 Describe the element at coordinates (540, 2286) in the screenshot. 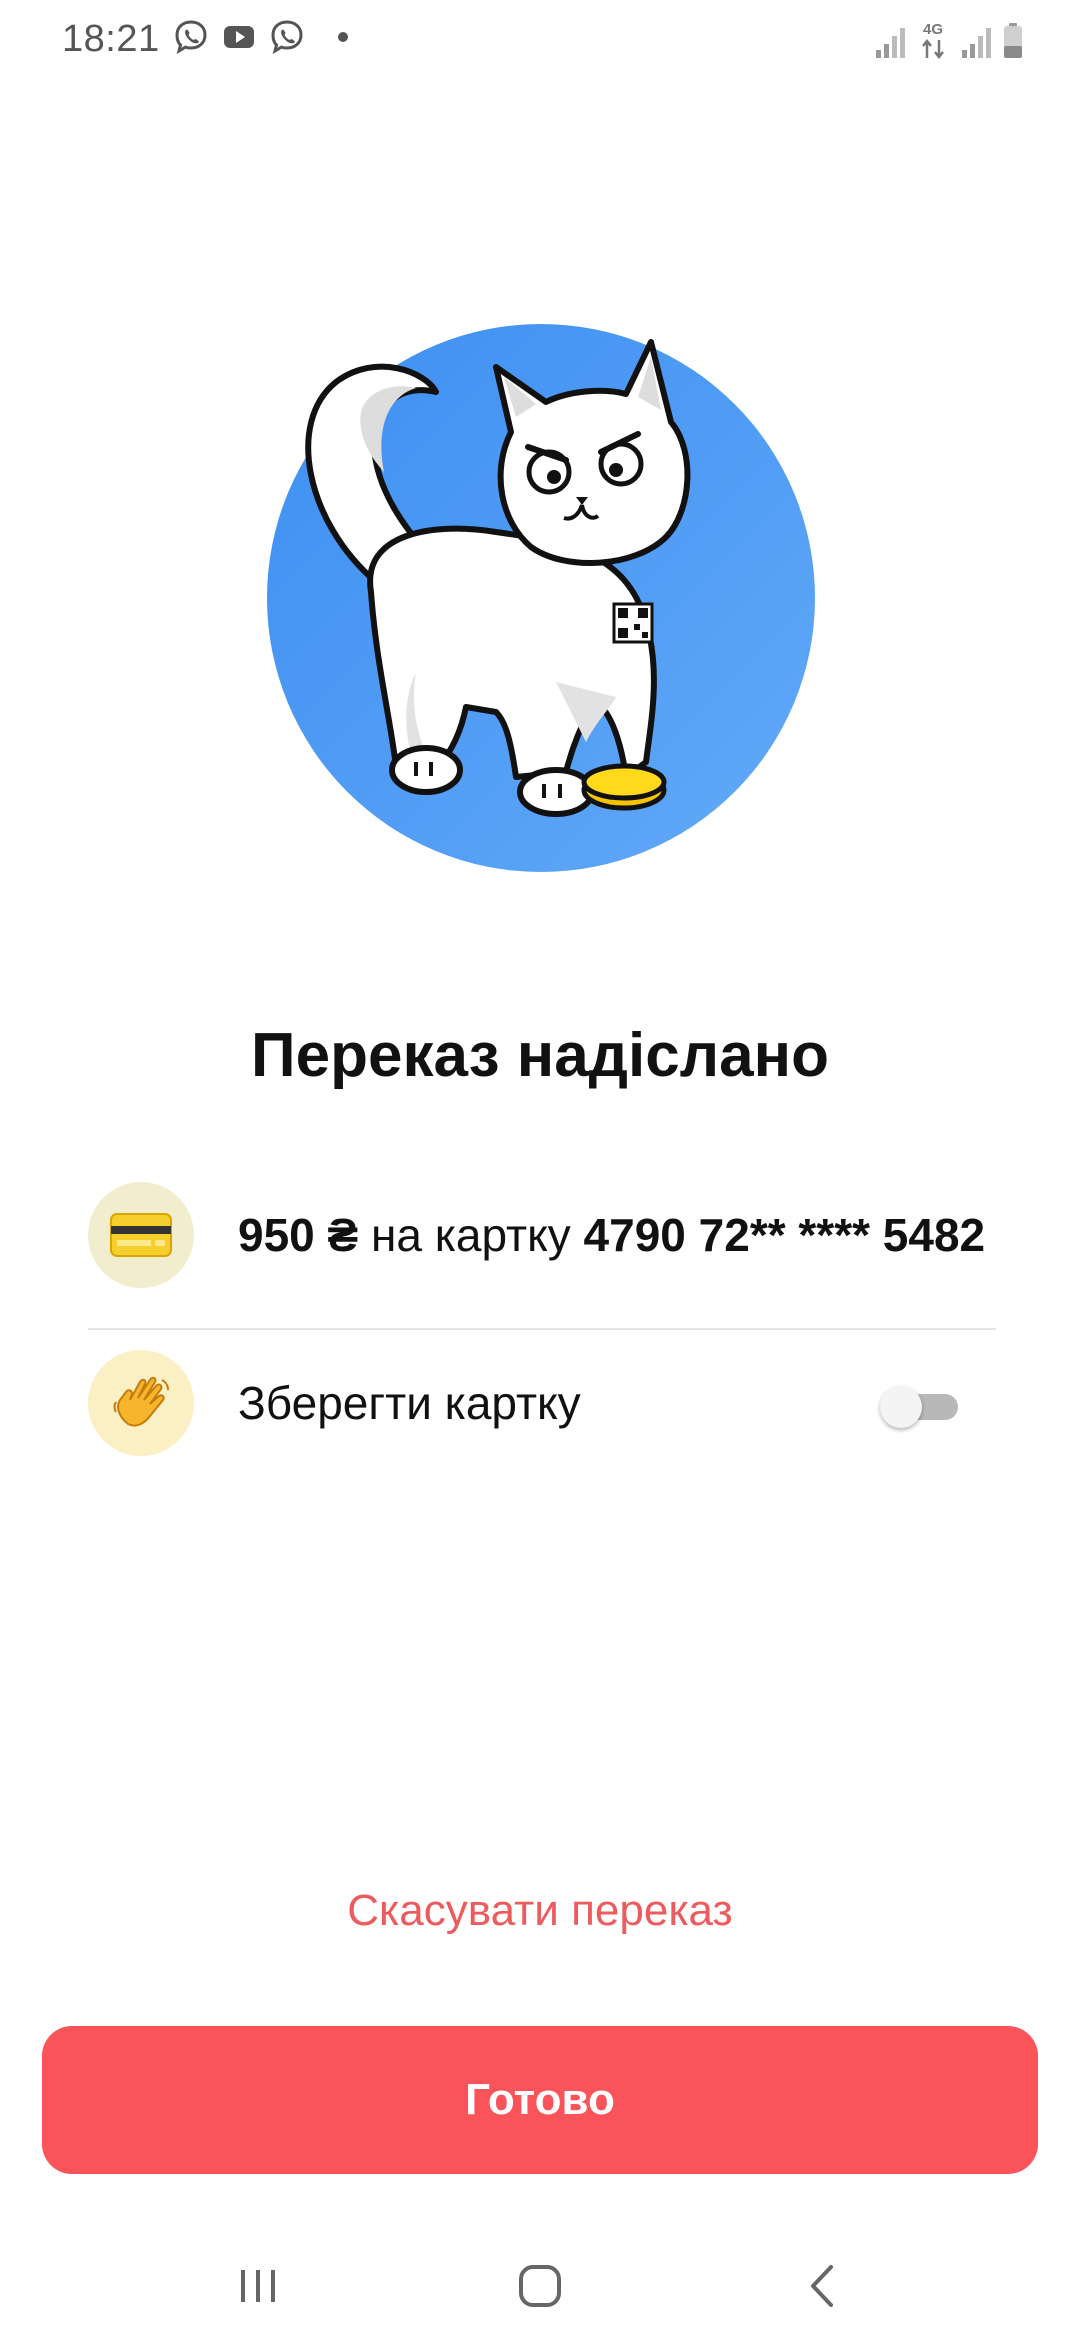

I see `home-icon` at that location.